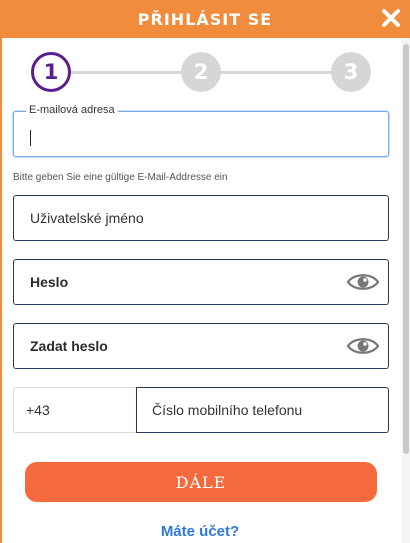  I want to click on username-field: Uživatelské jméno, so click(201, 218).